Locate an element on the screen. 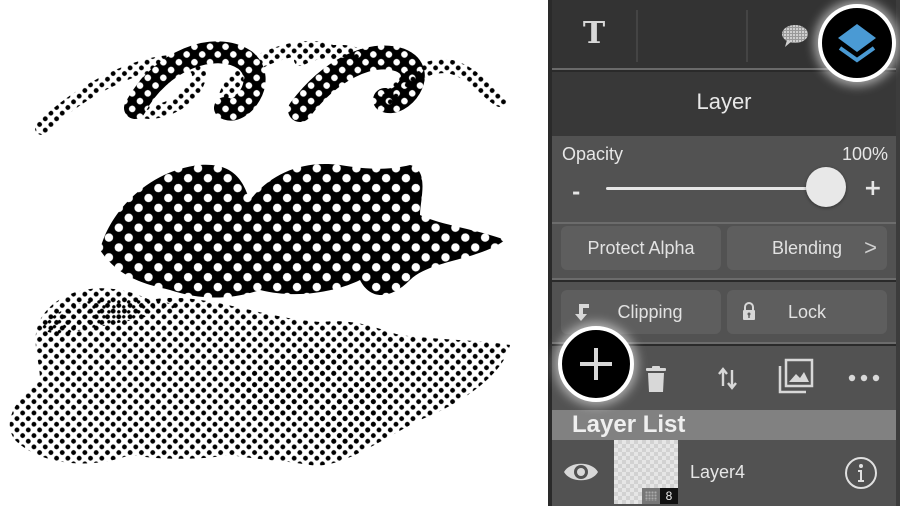 The image size is (900, 506). lock-button: Lock is located at coordinates (807, 312).